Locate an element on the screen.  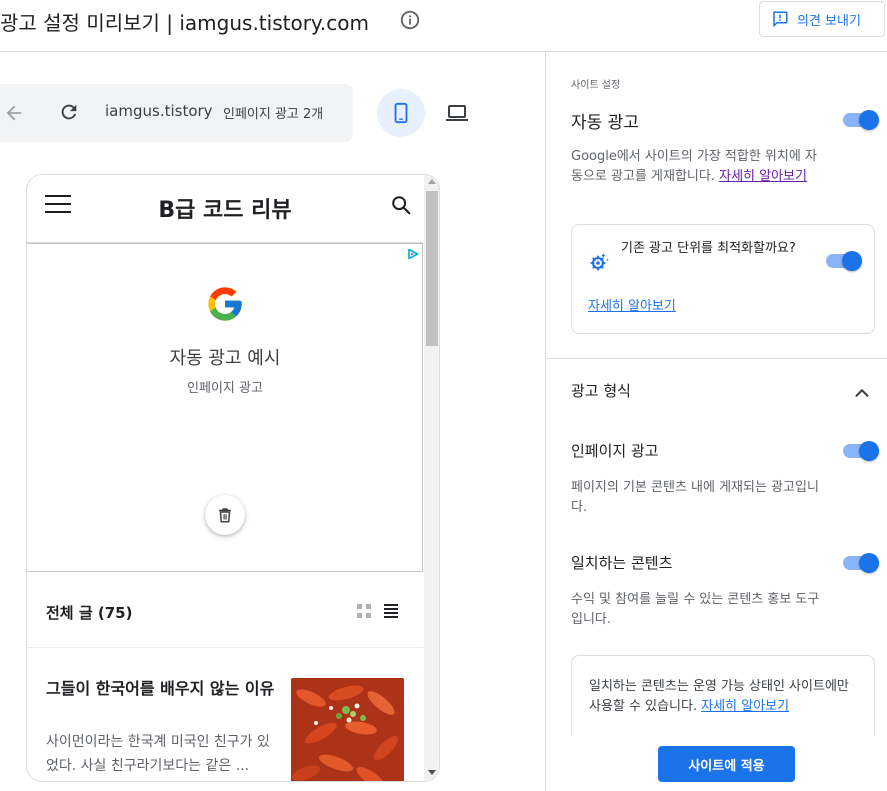
inpage-ads-label: 인페이지 광고 is located at coordinates (615, 451).